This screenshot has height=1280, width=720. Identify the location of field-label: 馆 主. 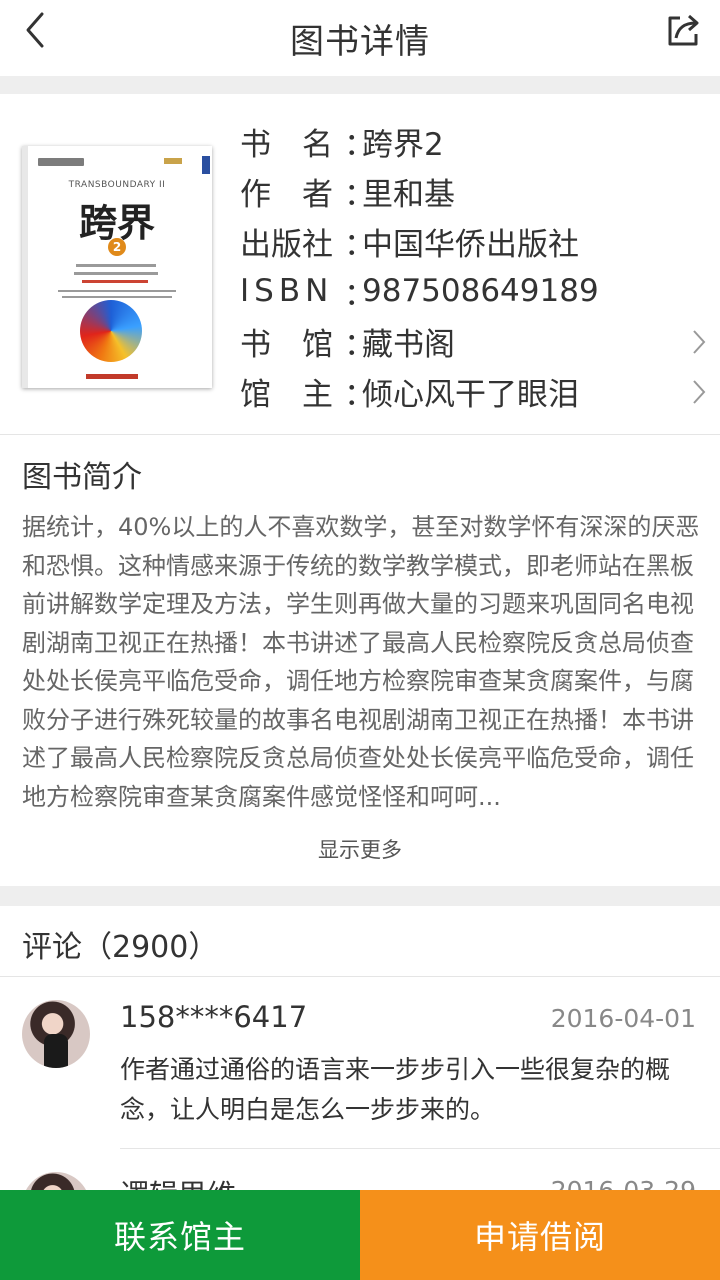
(286, 394).